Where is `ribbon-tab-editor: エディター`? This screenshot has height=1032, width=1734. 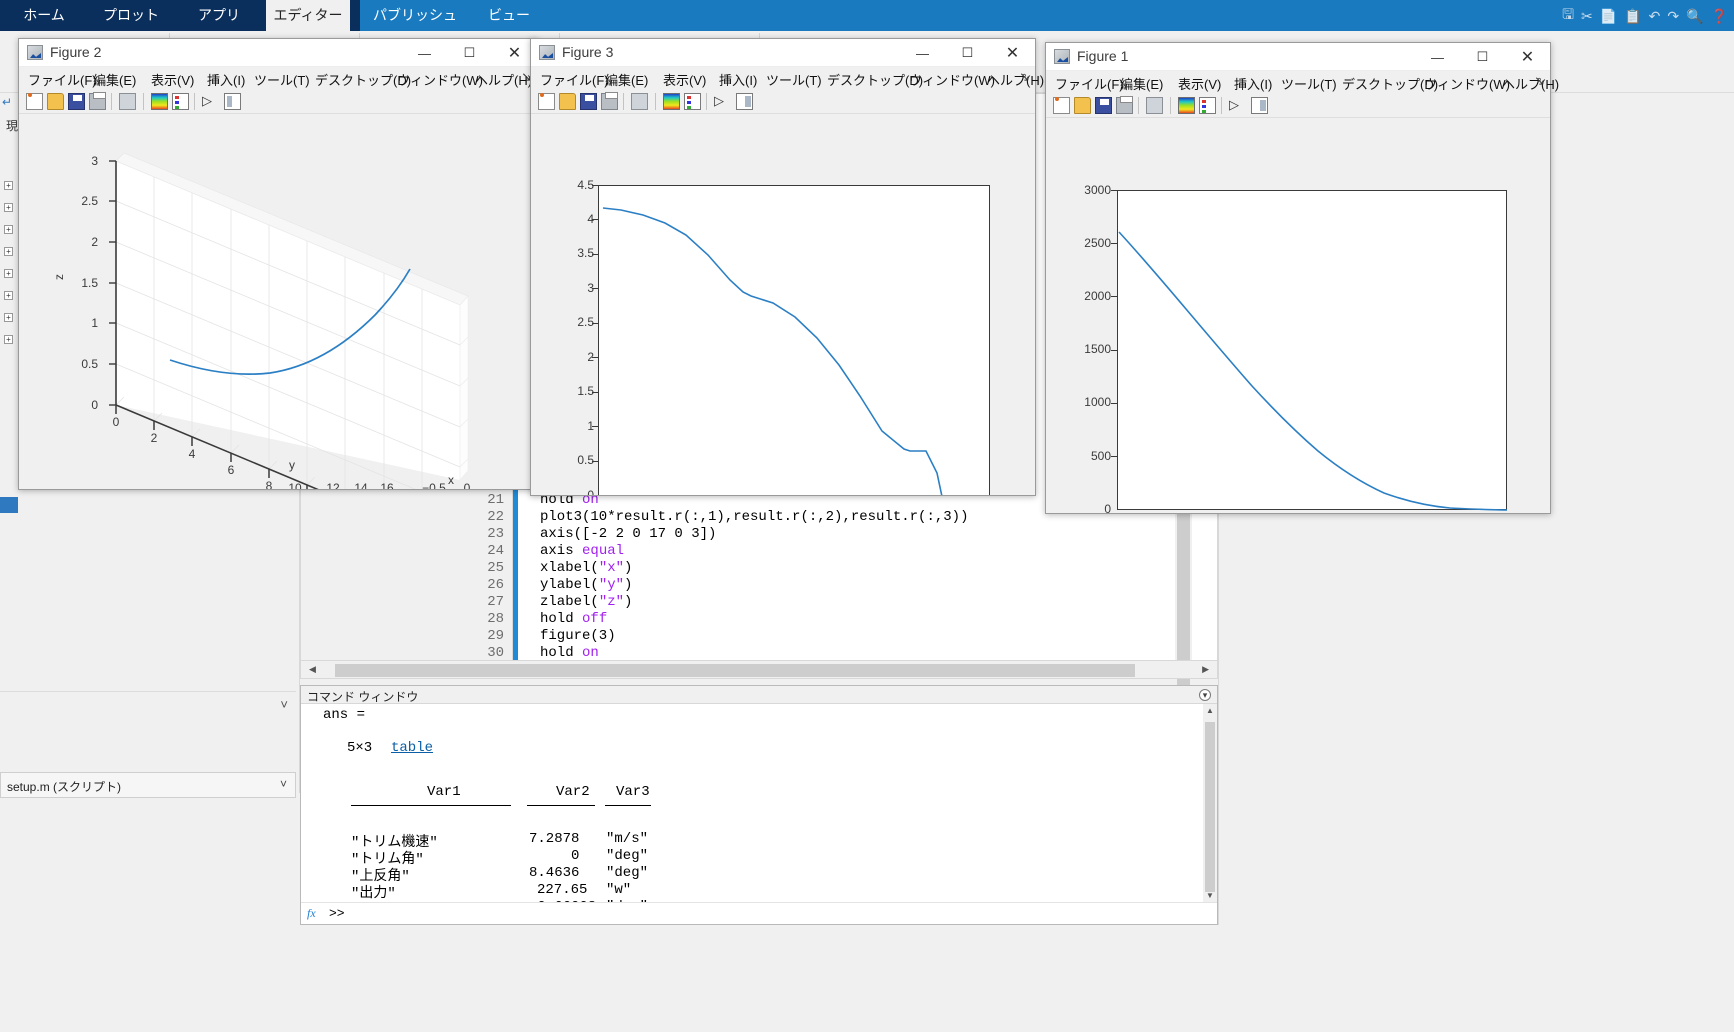 ribbon-tab-editor: エディター is located at coordinates (308, 15).